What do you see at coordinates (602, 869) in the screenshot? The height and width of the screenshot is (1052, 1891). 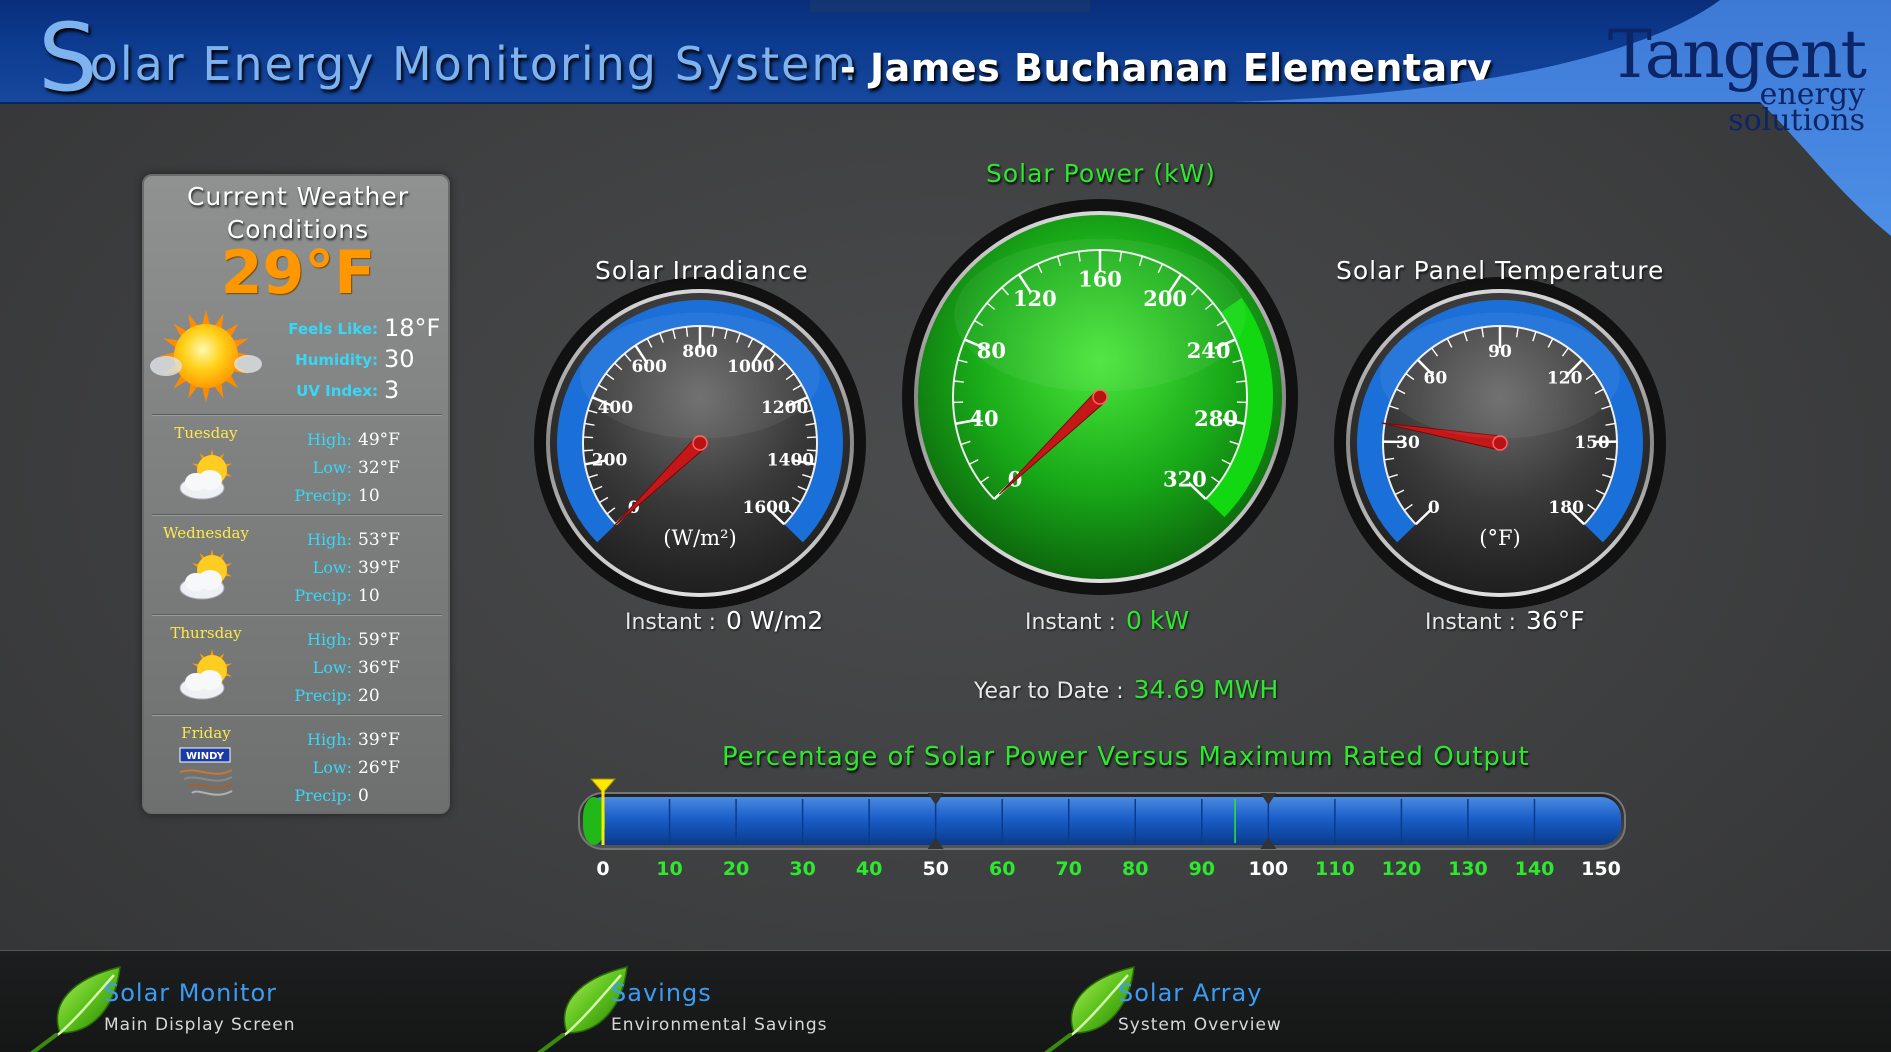 I see `bar-tick-label: 0` at bounding box center [602, 869].